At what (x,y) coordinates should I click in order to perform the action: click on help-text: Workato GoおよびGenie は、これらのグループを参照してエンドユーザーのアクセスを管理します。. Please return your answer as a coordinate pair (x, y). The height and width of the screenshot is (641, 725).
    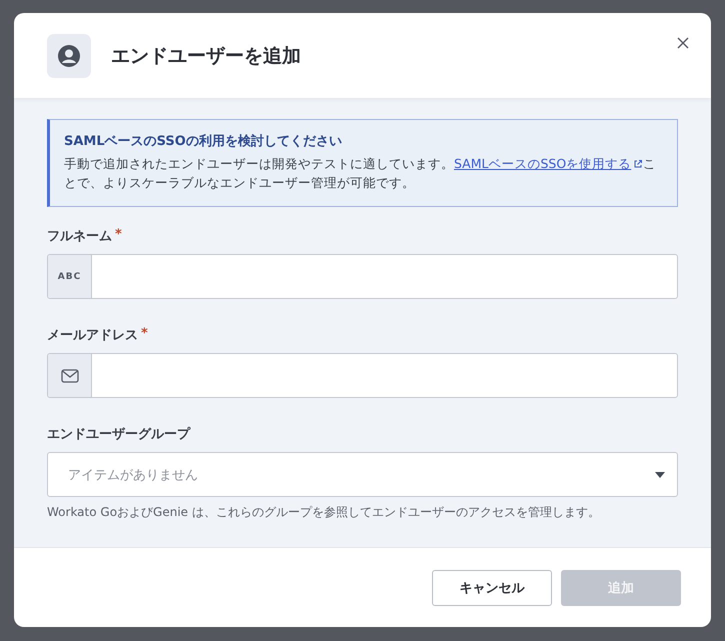
    Looking at the image, I should click on (324, 512).